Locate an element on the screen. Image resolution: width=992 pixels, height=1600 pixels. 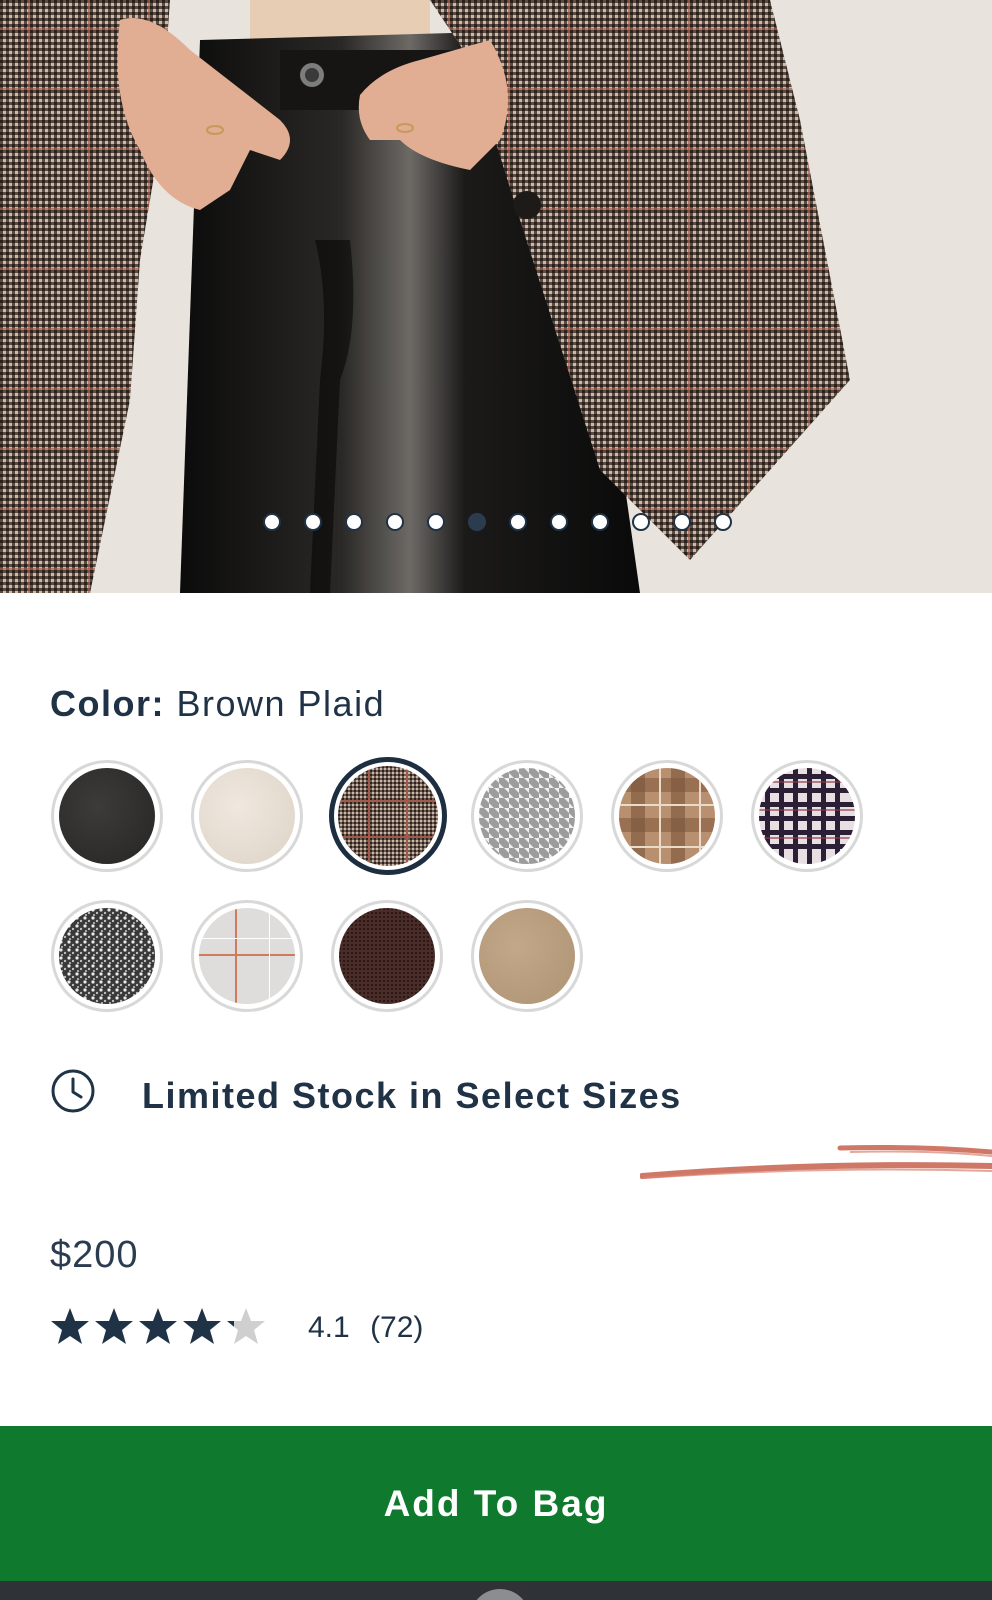
swatch-black-white-tweed is located at coordinates (107, 956).